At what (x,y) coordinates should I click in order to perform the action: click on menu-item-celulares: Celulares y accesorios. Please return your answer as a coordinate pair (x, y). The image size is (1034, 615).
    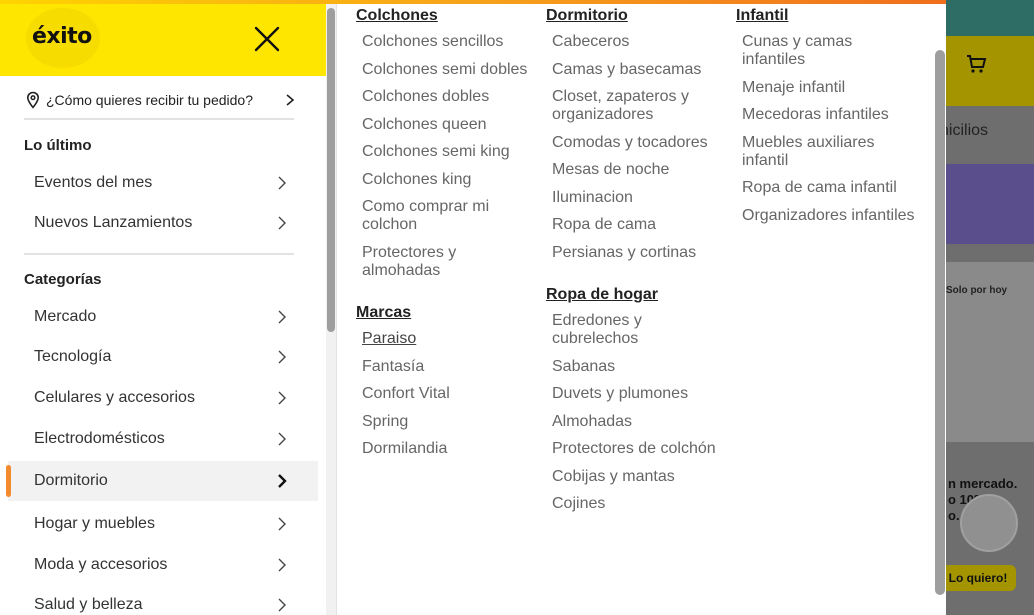
    Looking at the image, I should click on (163, 398).